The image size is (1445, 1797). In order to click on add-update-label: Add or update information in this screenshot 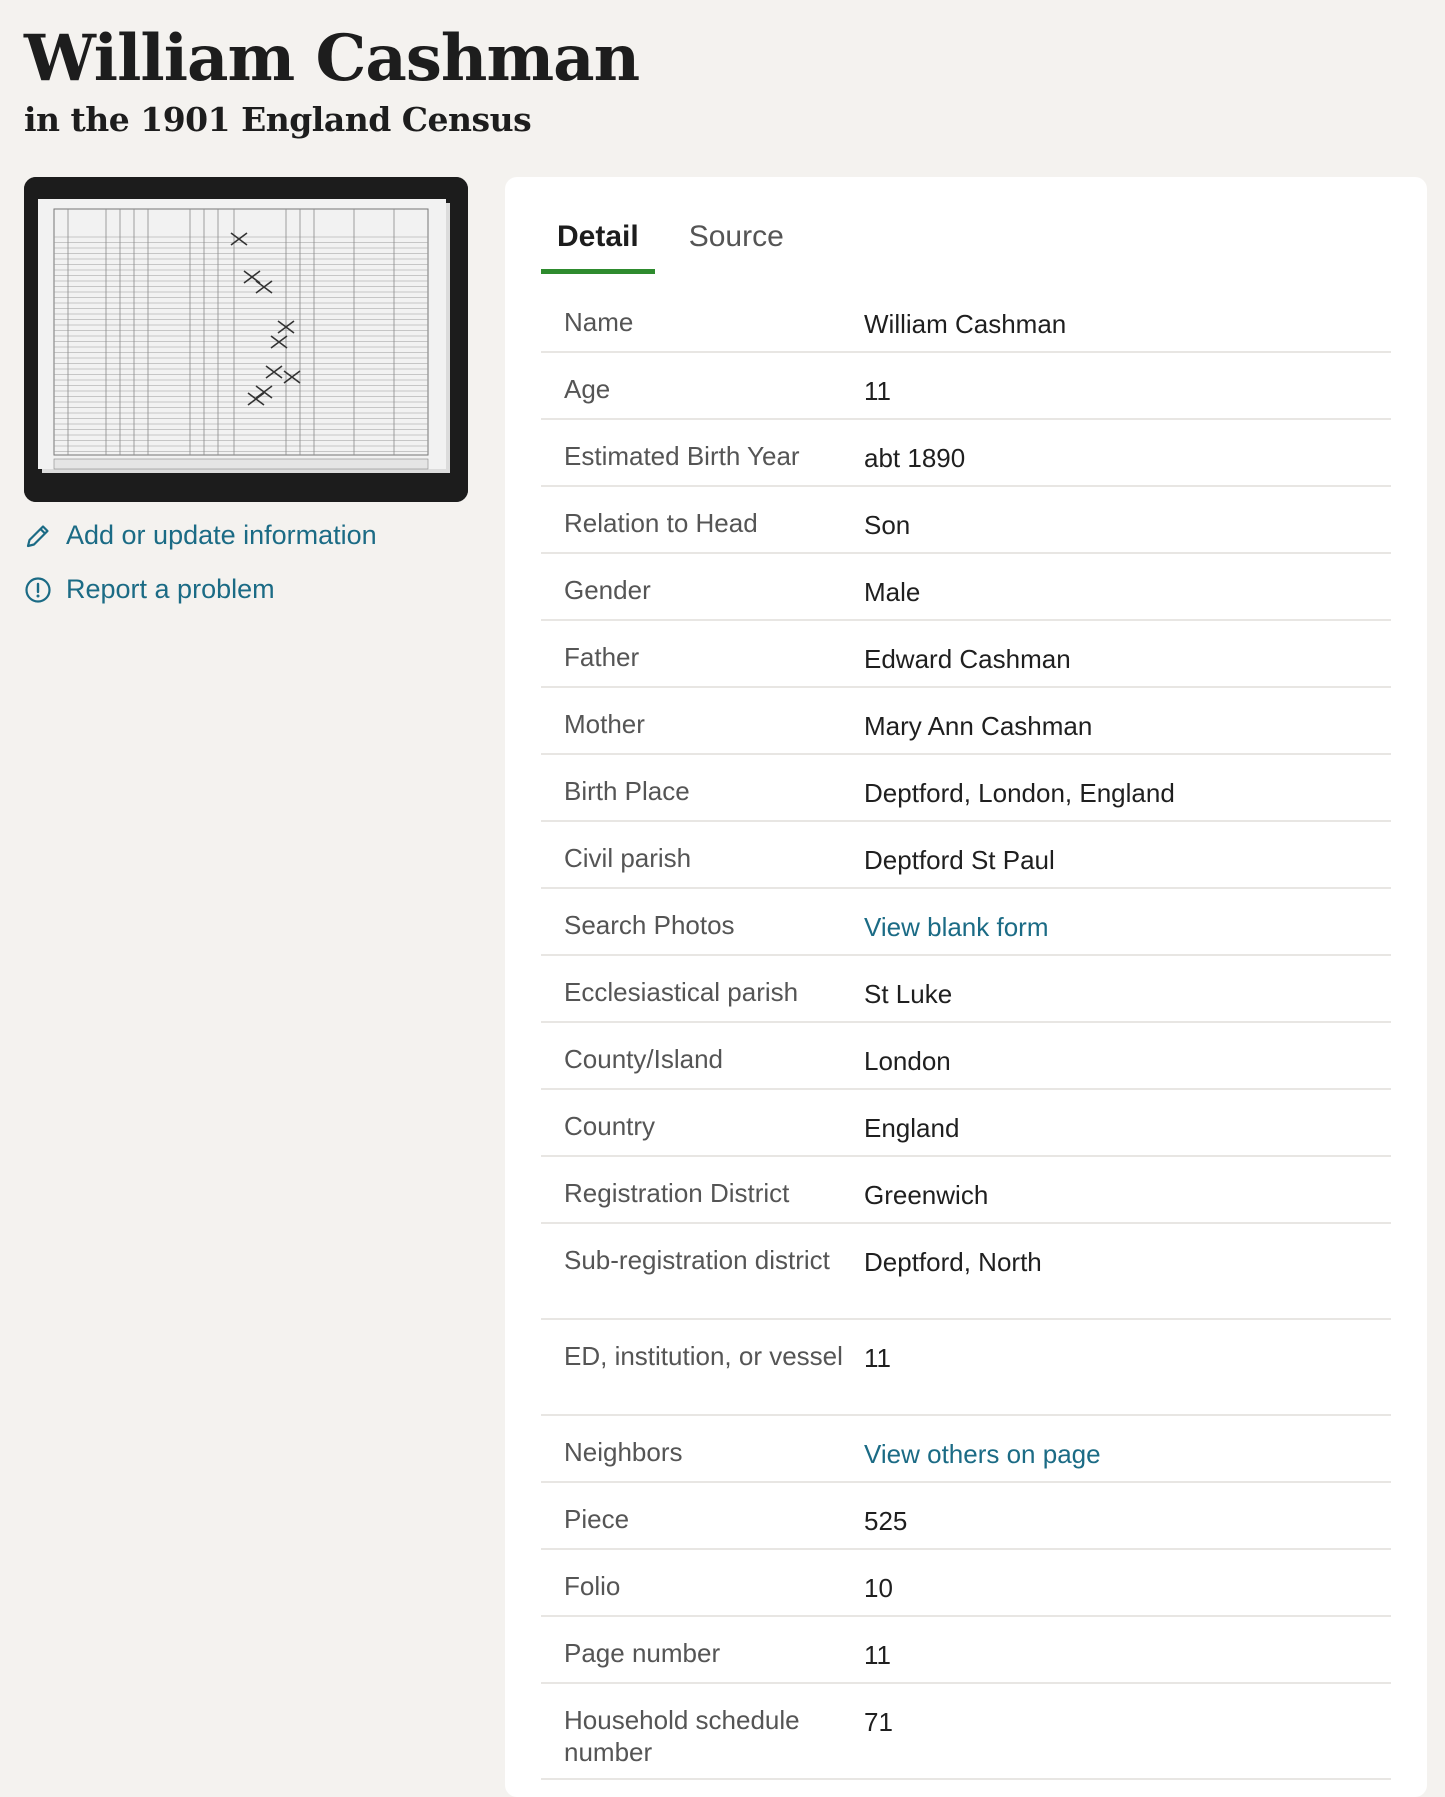, I will do `click(221, 535)`.